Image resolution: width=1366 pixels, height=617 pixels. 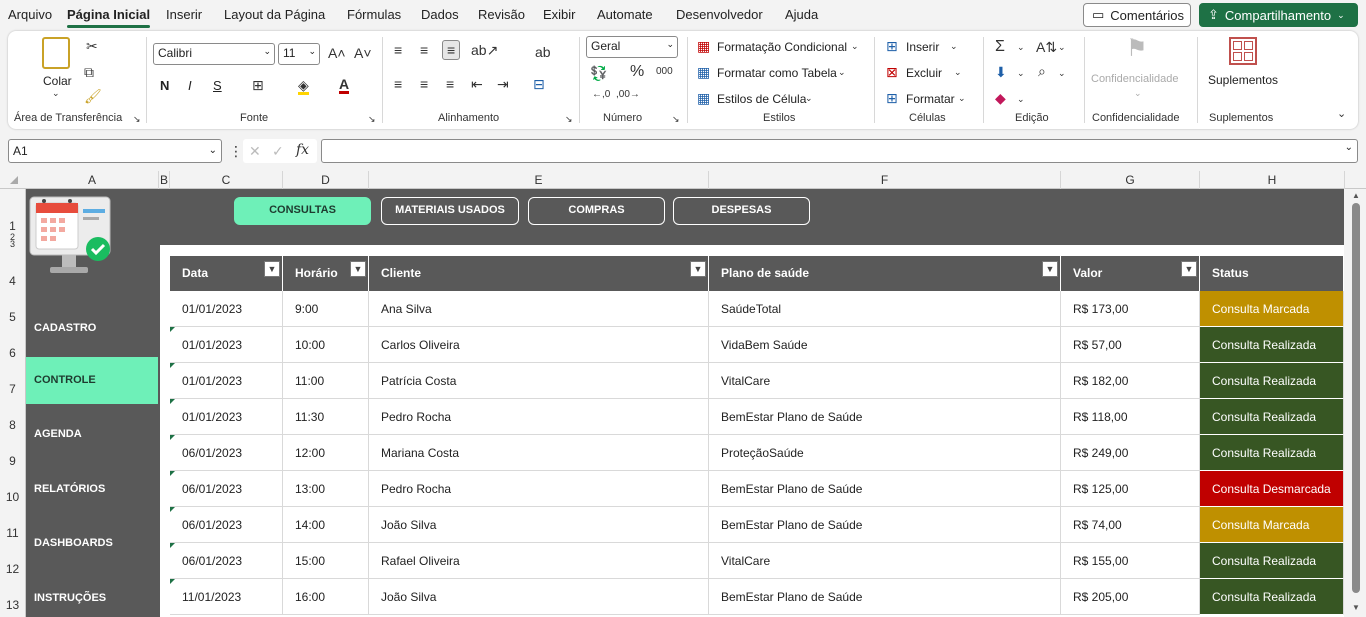 What do you see at coordinates (92, 46) in the screenshot?
I see `cut-icon: ✂` at bounding box center [92, 46].